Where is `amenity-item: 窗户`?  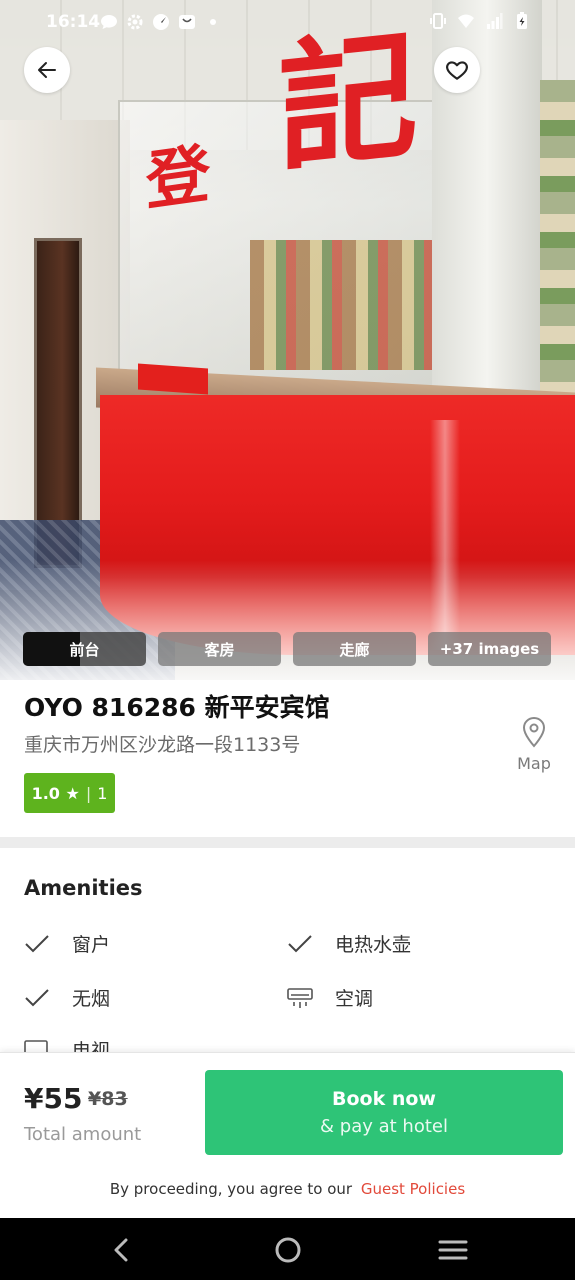
amenity-item: 窗户 is located at coordinates (67, 943).